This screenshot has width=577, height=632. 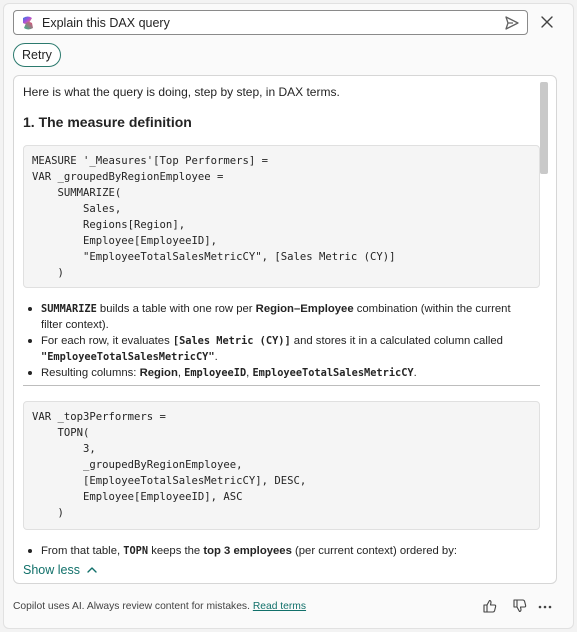 What do you see at coordinates (270, 22) in the screenshot?
I see `prompt-field: Explain this DAX query` at bounding box center [270, 22].